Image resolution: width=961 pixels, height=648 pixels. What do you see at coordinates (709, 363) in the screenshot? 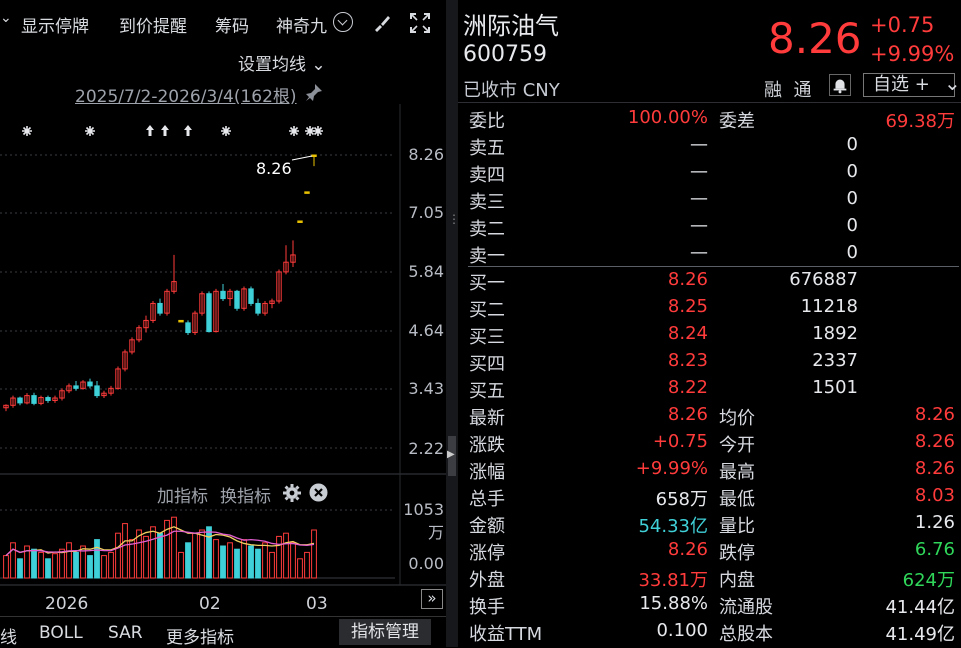
I see `bid-row: 买四 8.23 2337` at bounding box center [709, 363].